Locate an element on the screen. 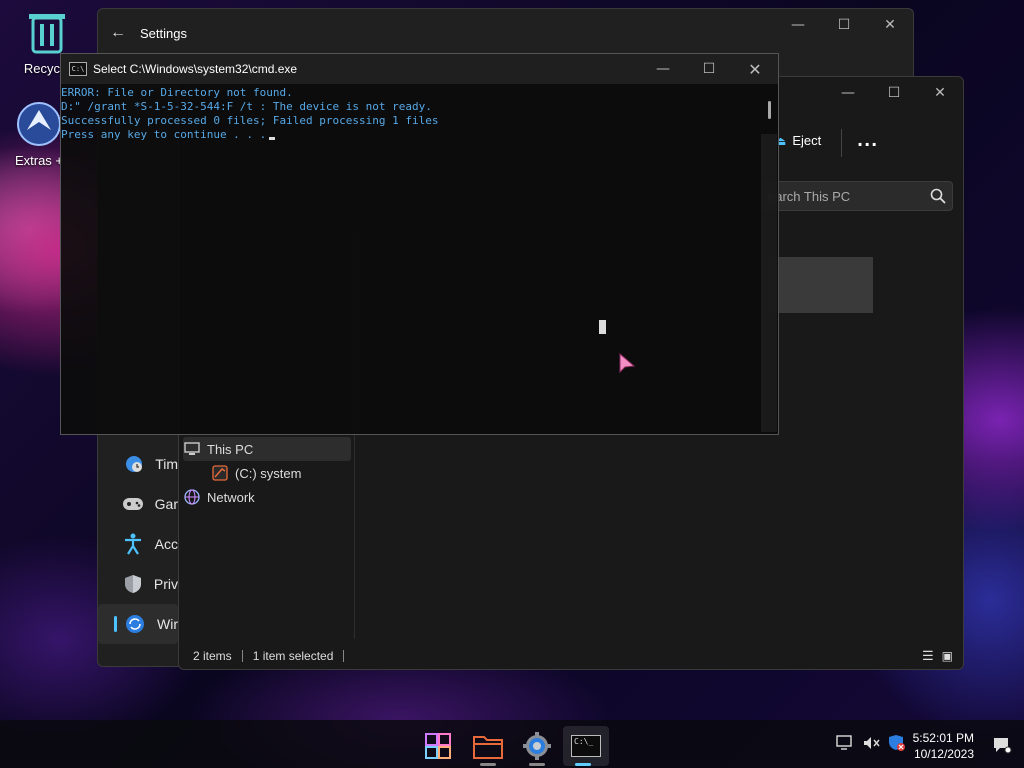  settings-nav-label: Tim is located at coordinates (166, 464).